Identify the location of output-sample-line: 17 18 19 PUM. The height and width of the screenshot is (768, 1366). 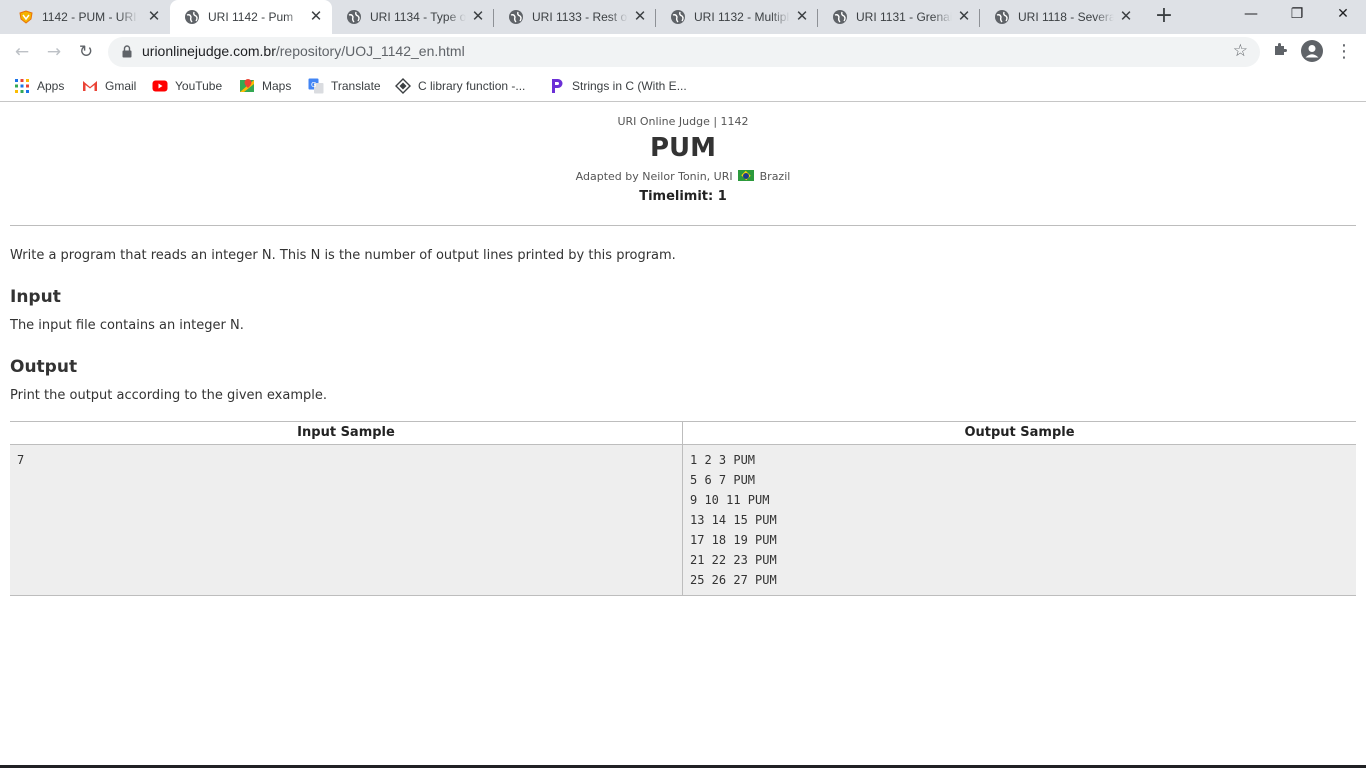
(733, 540).